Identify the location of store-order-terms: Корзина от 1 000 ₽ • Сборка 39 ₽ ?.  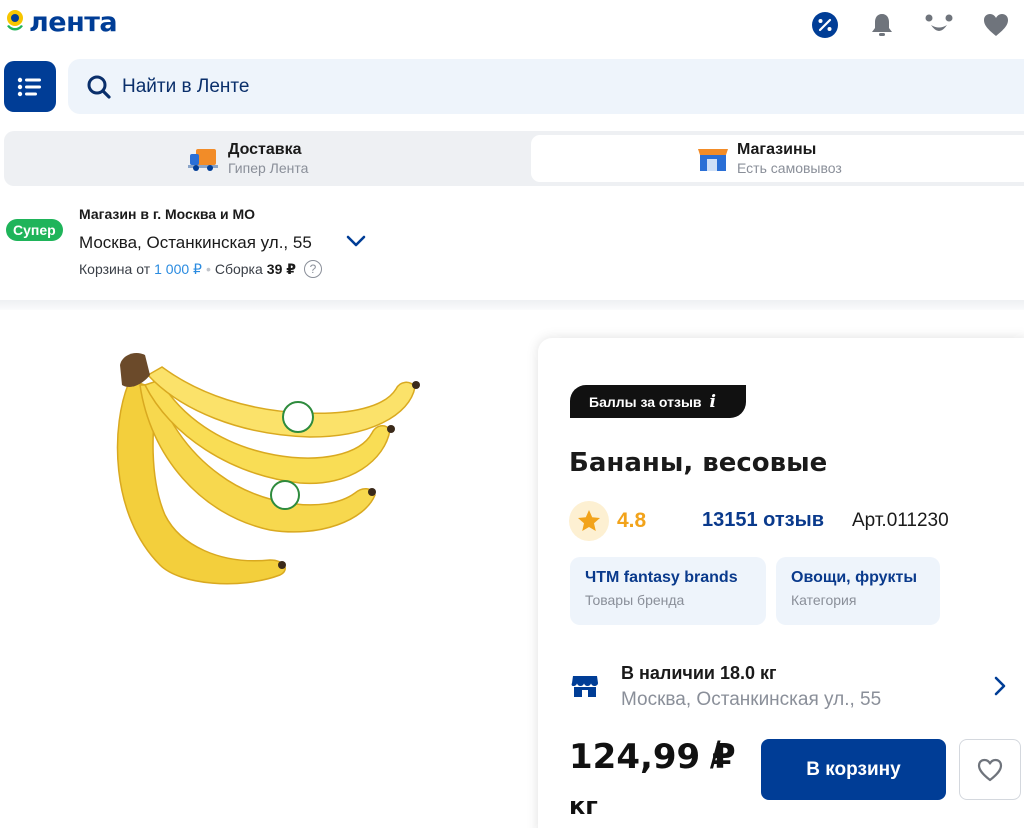
(200, 269).